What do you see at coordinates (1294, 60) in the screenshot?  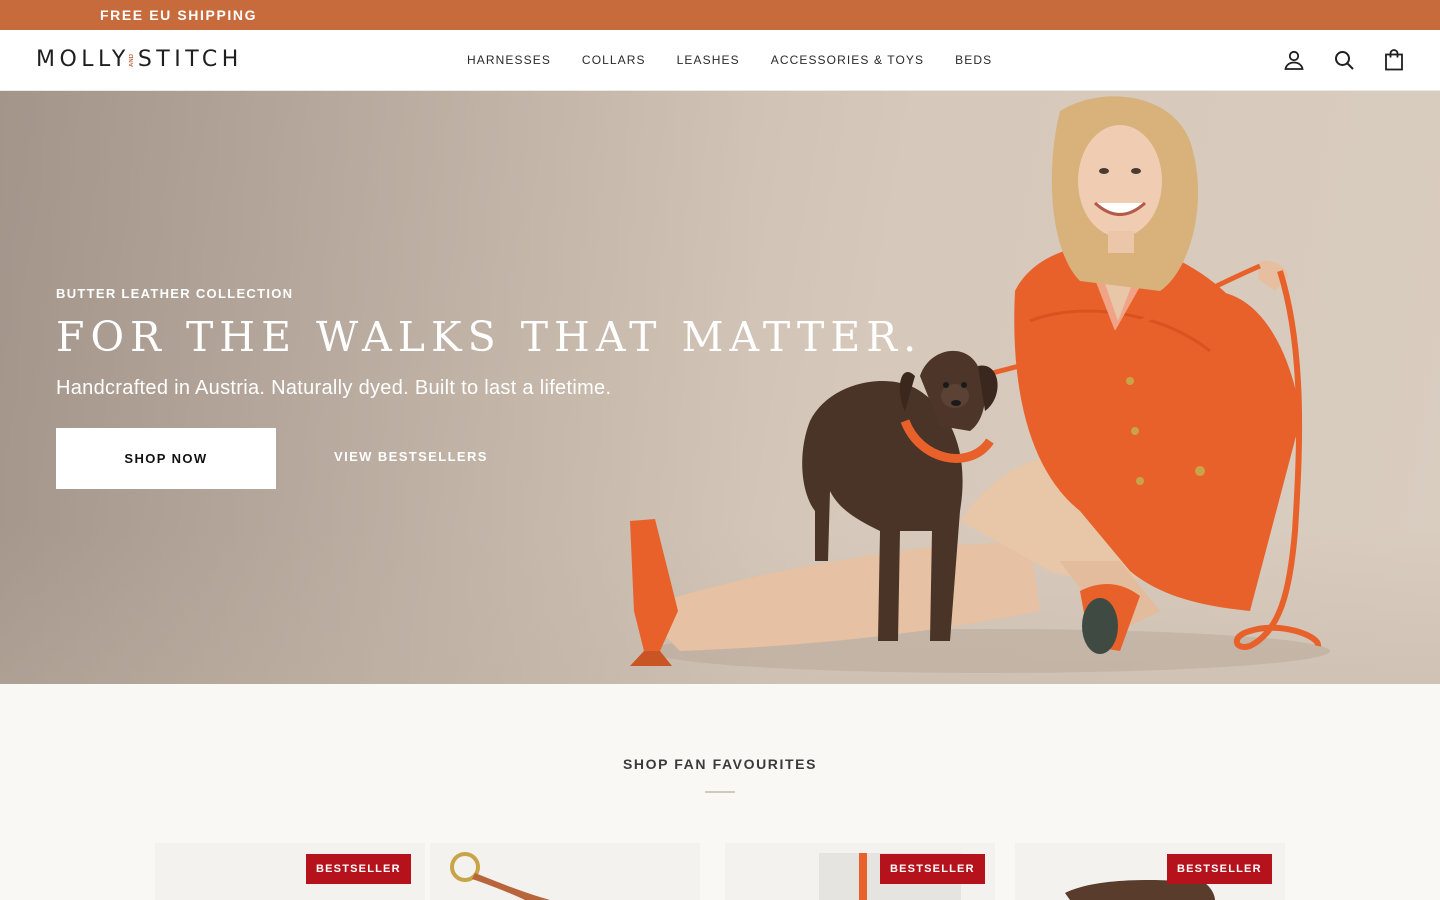 I see `account-icon` at bounding box center [1294, 60].